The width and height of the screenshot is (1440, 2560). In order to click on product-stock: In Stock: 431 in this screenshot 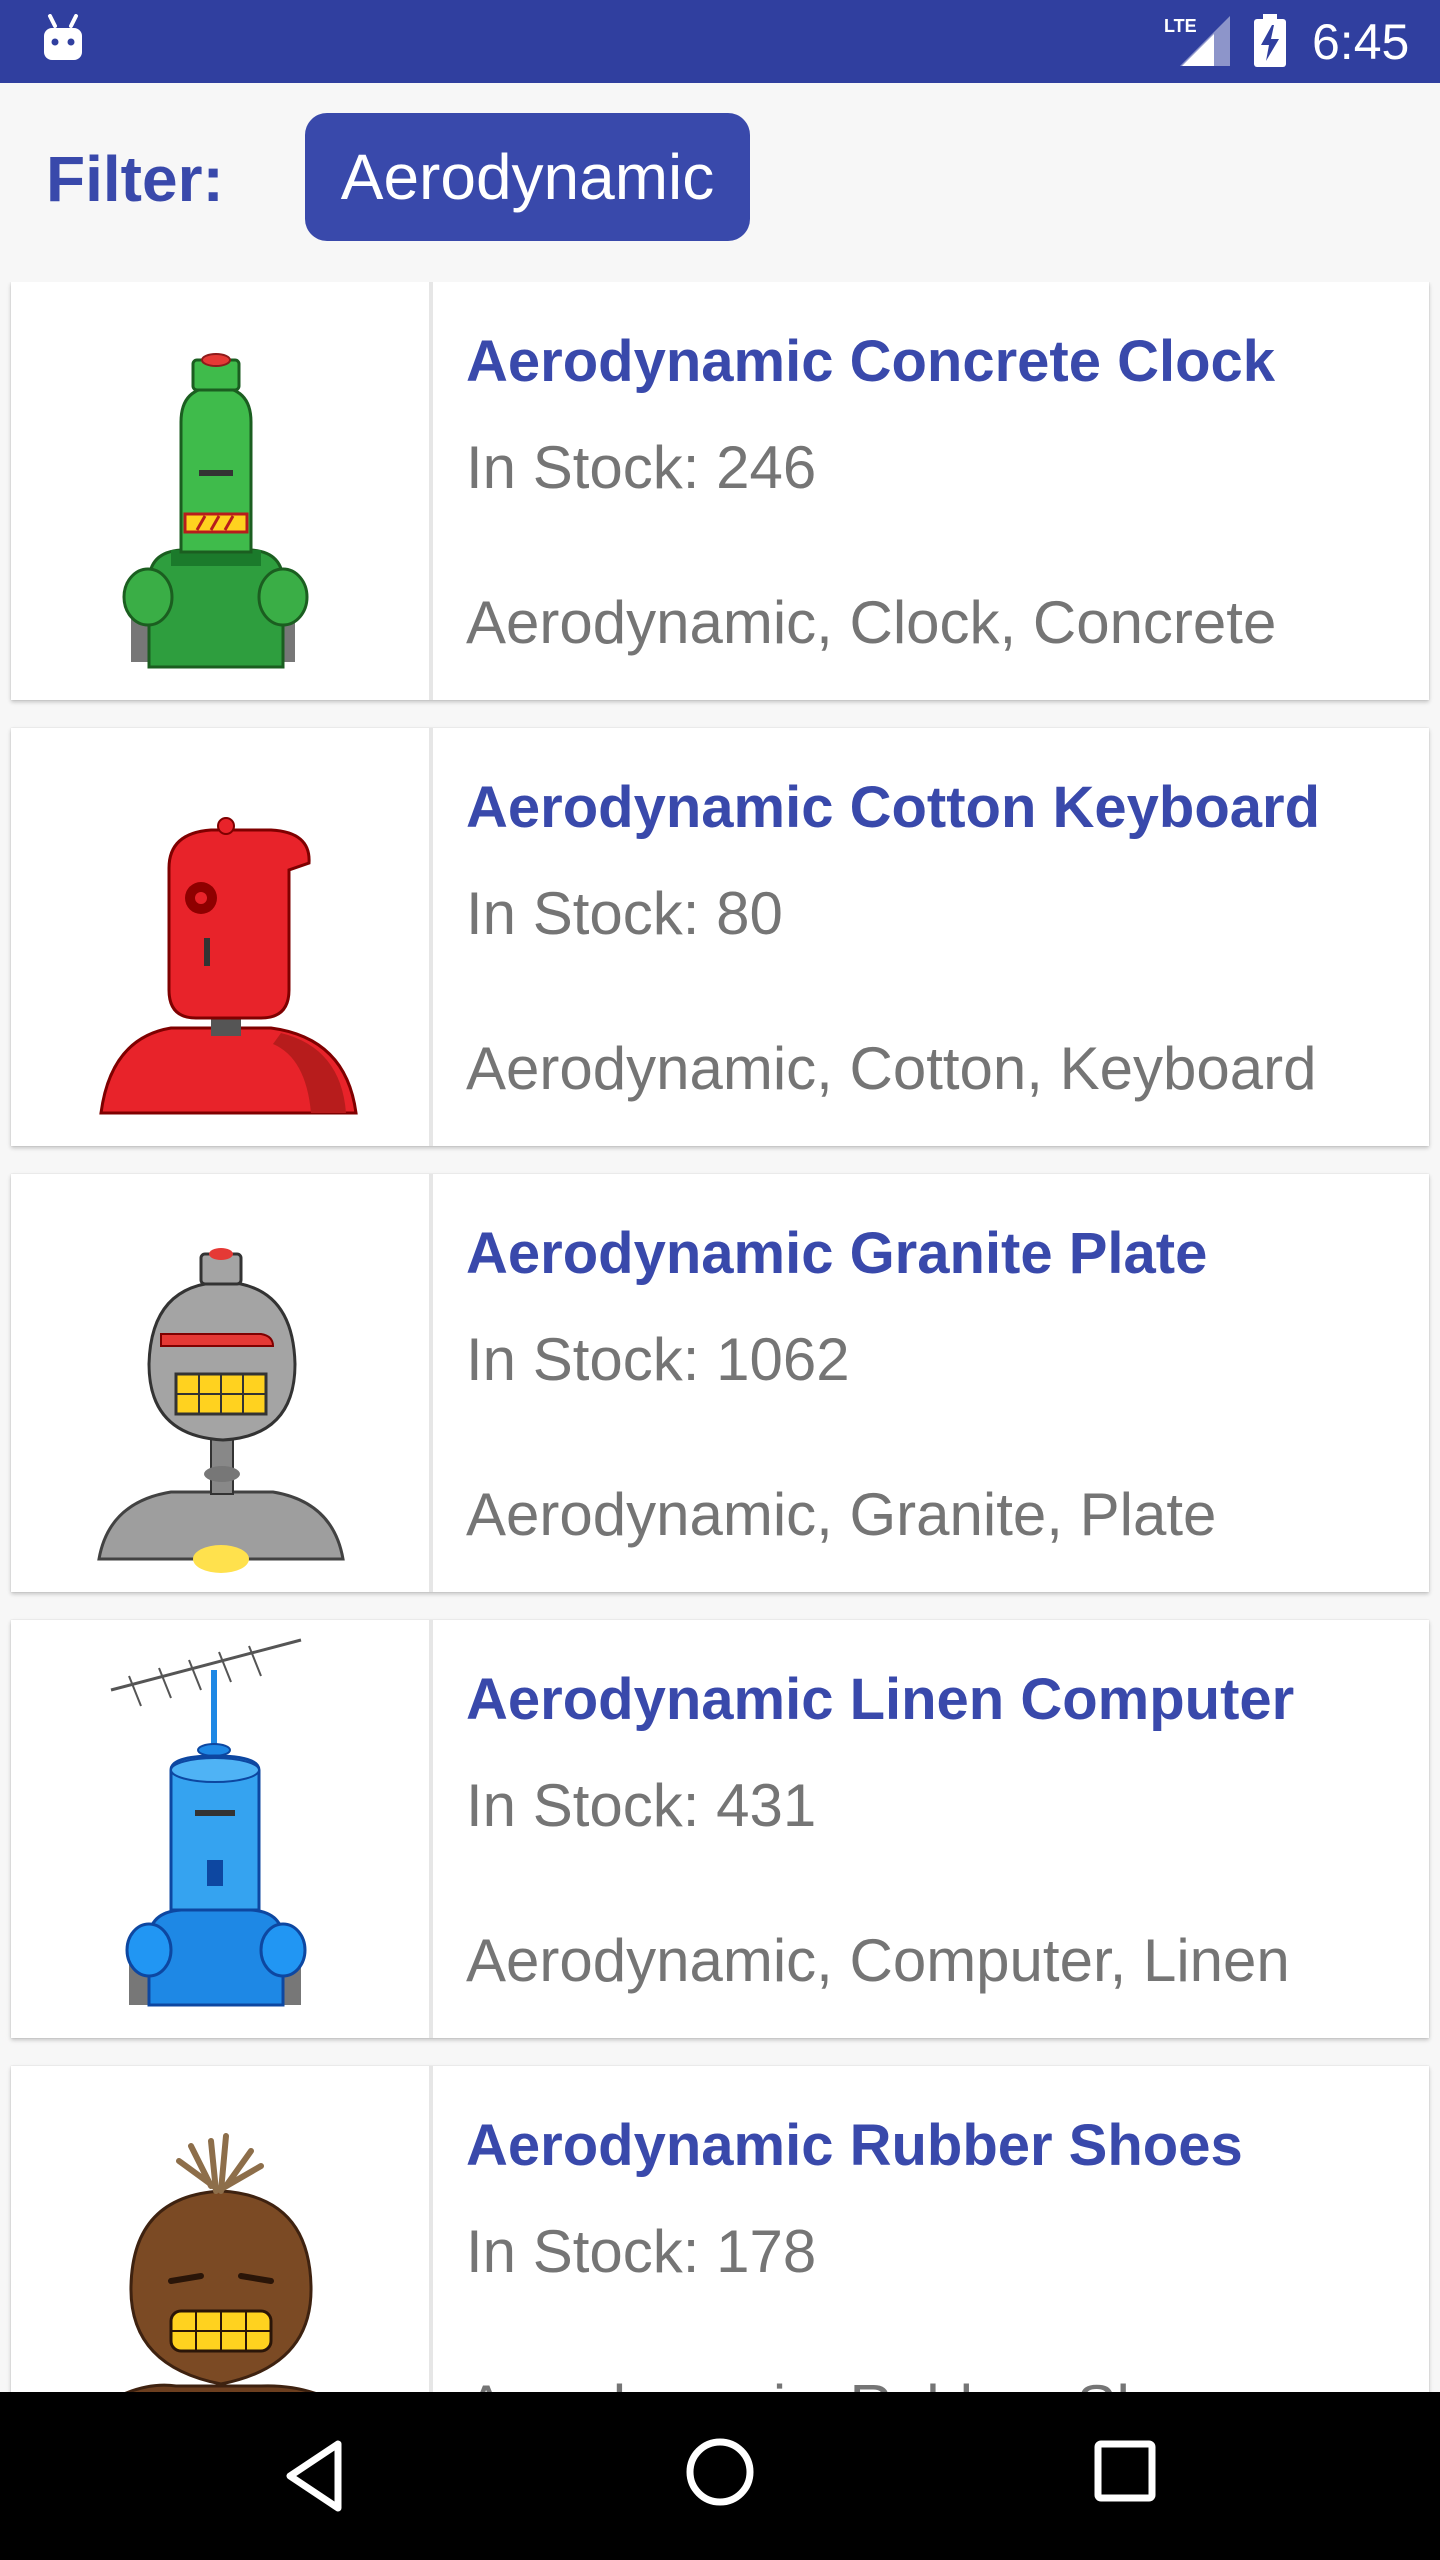, I will do `click(641, 1805)`.